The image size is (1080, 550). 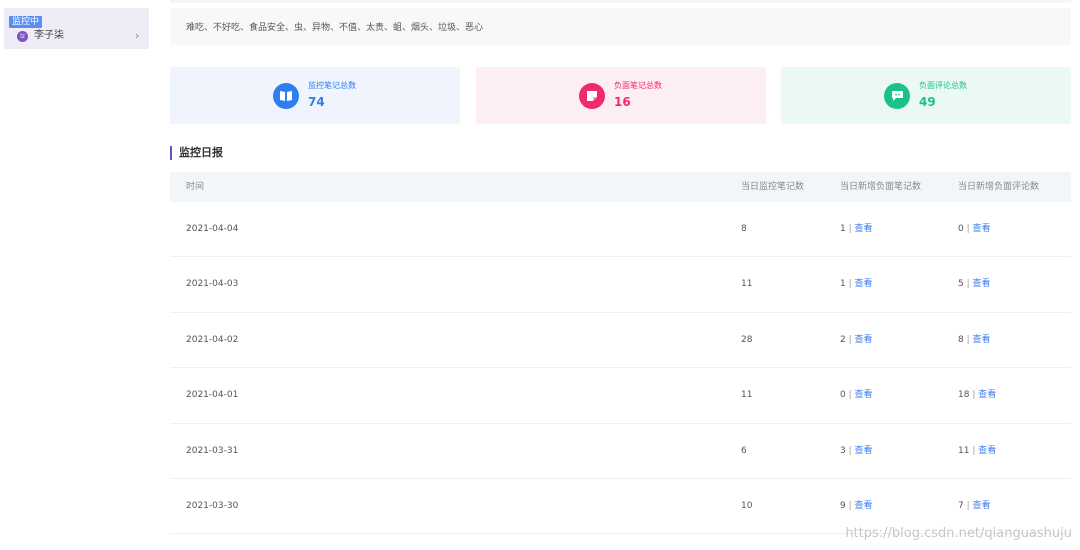 I want to click on table-row: 2021-04-03 11 1 | 查看 5 | 查看, so click(x=620, y=285).